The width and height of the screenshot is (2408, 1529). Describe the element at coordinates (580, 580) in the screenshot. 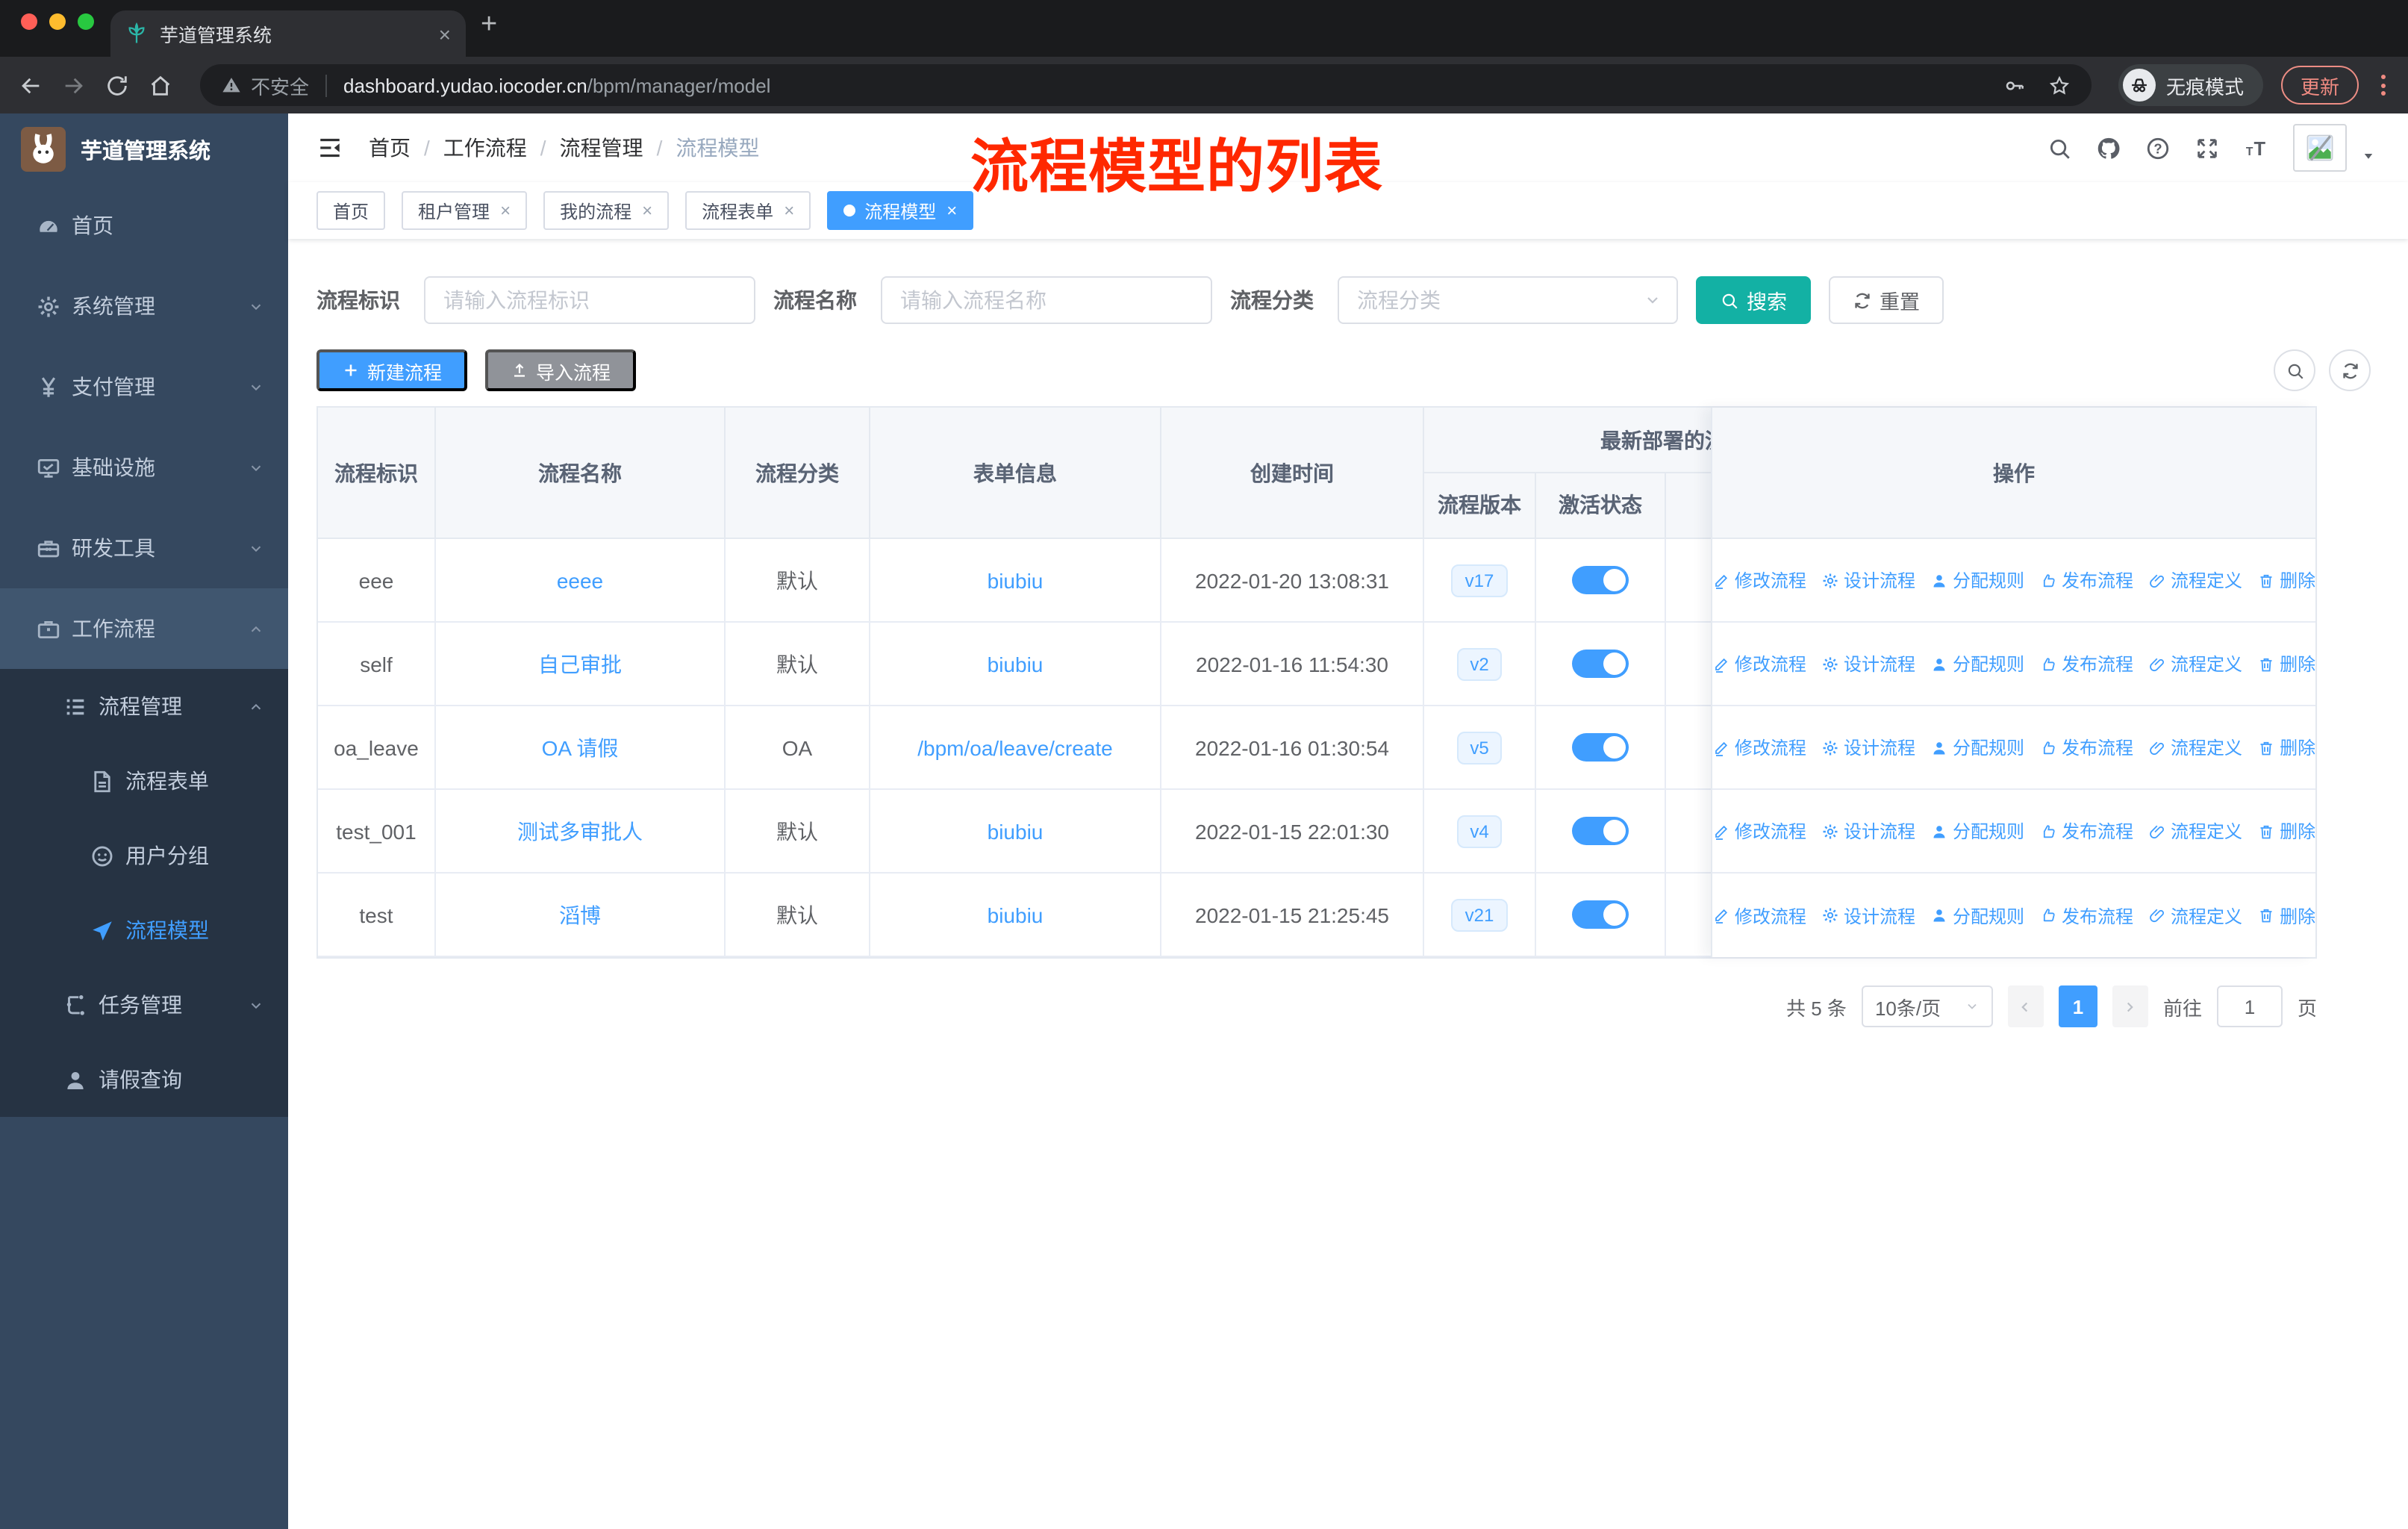

I see `process-name-link: eeee` at that location.